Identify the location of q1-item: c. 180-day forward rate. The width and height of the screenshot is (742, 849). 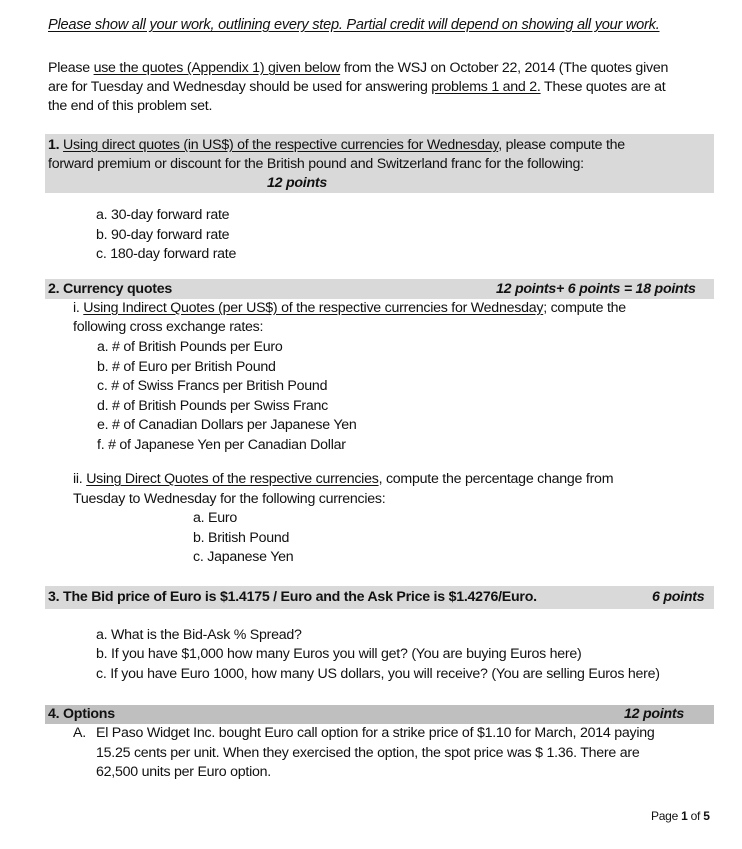
(166, 254).